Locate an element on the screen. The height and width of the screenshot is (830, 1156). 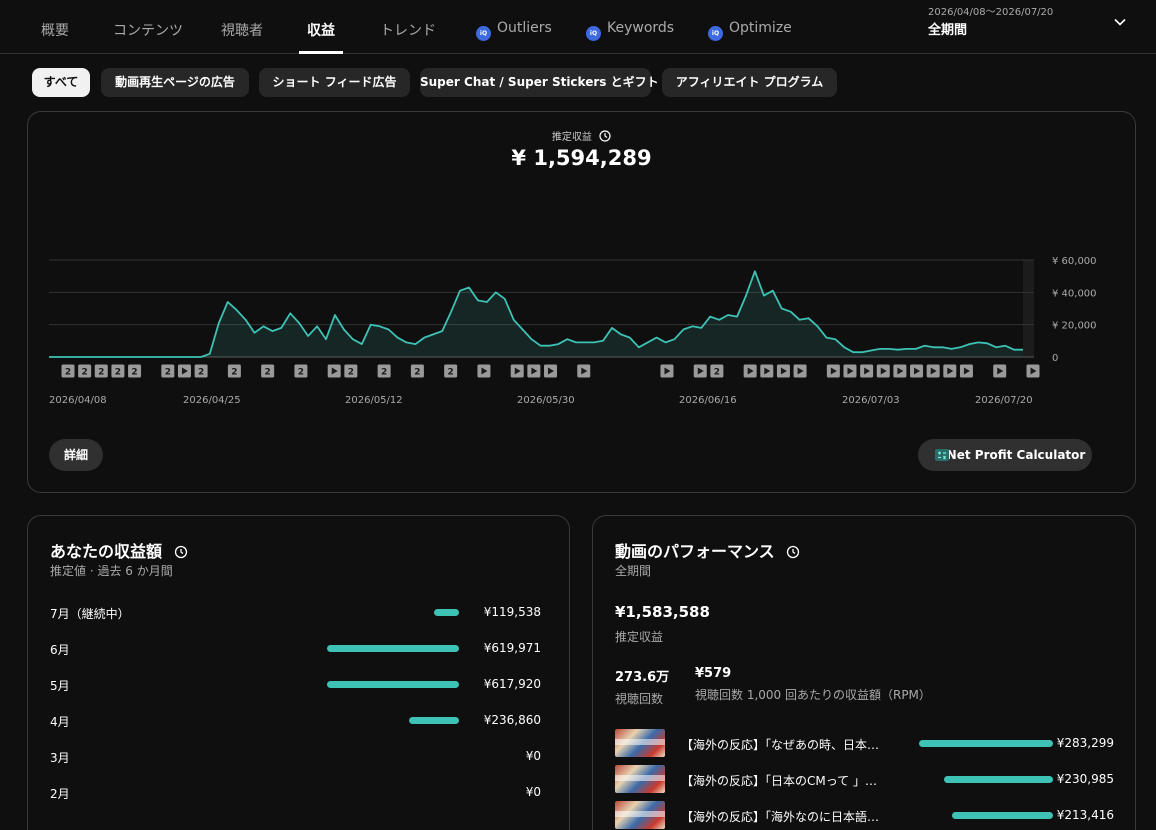
tab-outliers: iQ Outliers is located at coordinates (514, 37).